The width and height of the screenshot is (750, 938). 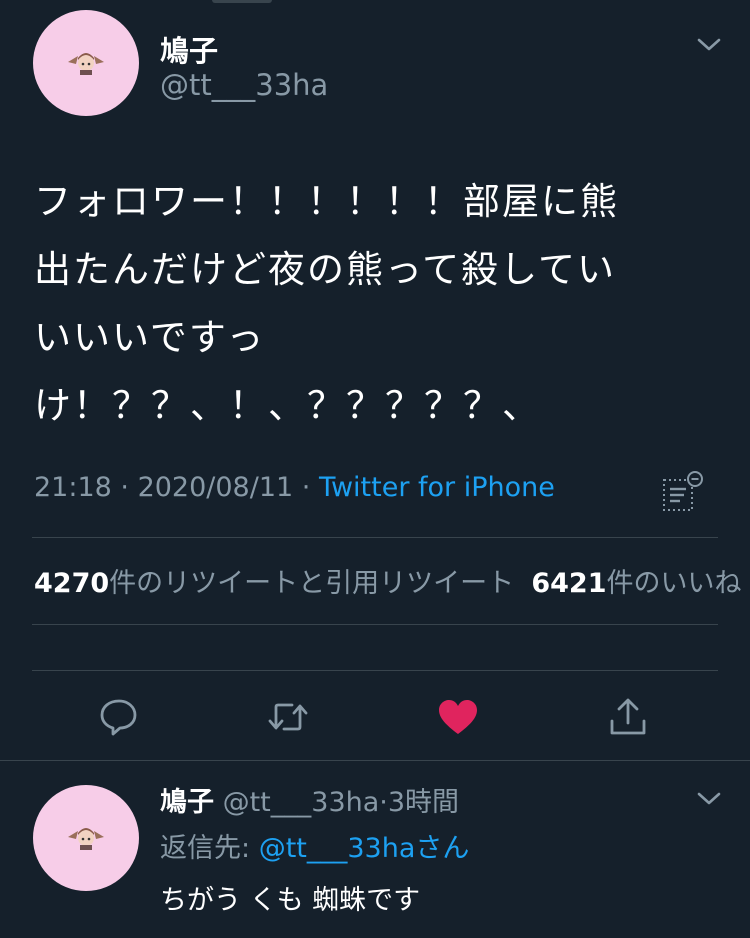 I want to click on retweets-count: 4270, so click(x=72, y=583).